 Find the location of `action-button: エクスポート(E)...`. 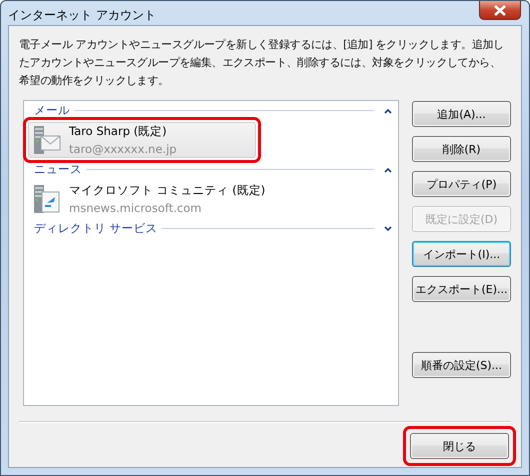

action-button: エクスポート(E)... is located at coordinates (461, 289).